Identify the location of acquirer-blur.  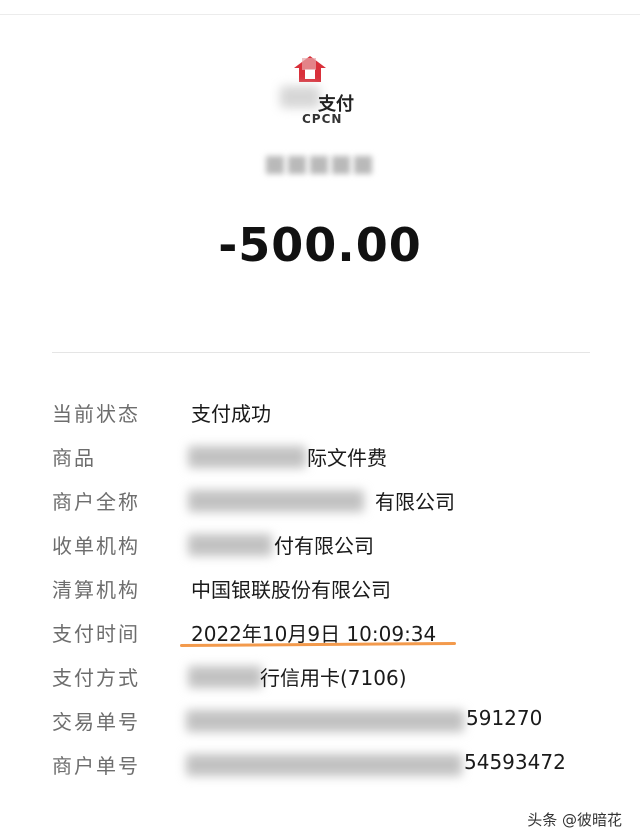
(230, 545).